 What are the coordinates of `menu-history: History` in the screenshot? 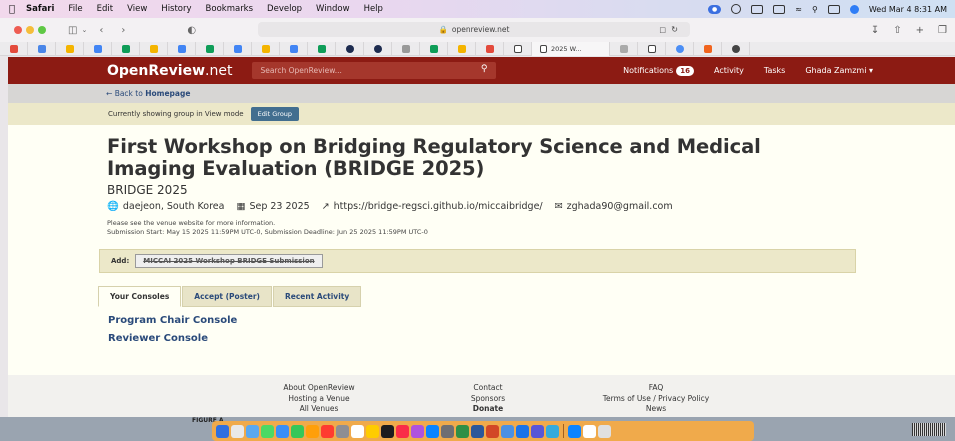 It's located at (176, 9).